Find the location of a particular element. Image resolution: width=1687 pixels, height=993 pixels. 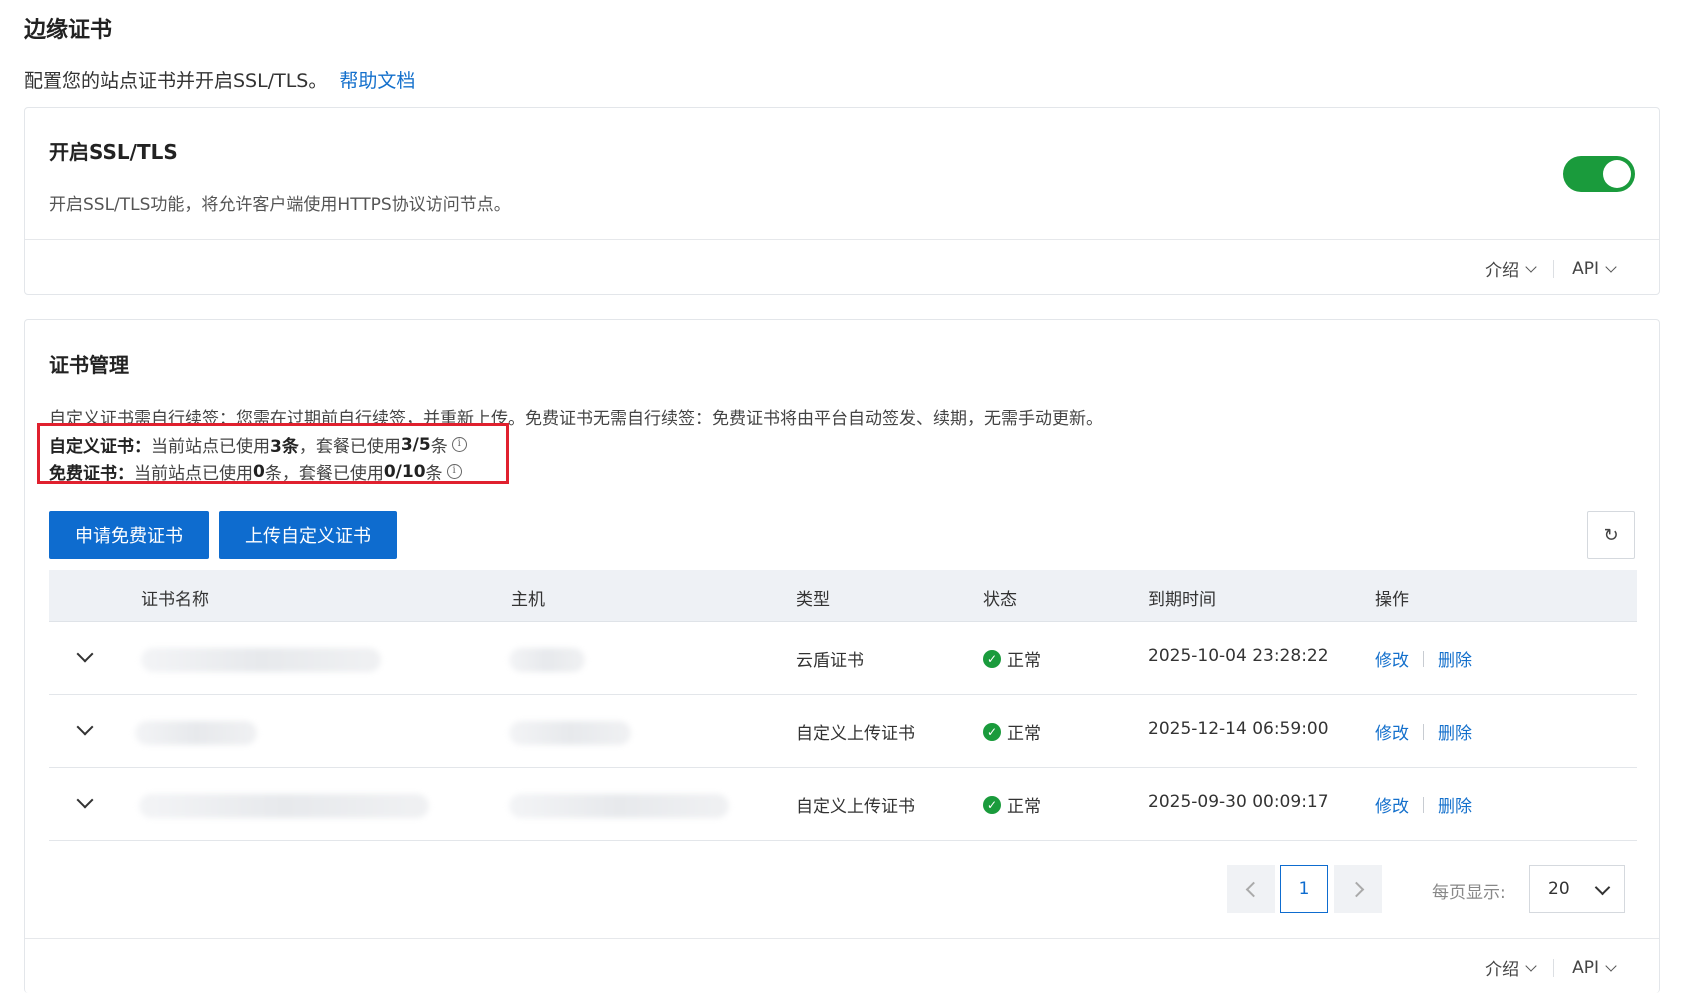

quota-value: 3条 is located at coordinates (284, 447).